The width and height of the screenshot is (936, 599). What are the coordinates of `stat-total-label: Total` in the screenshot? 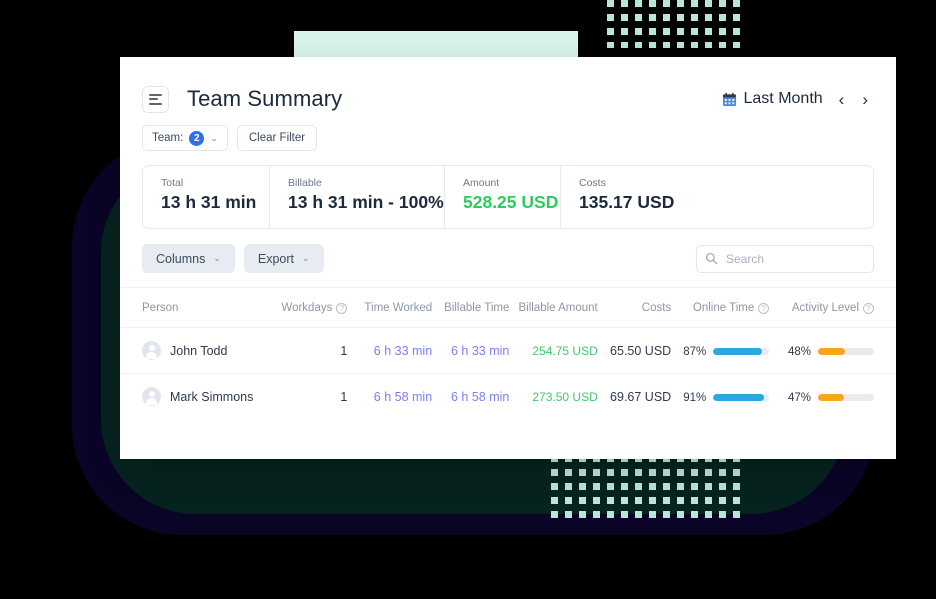 It's located at (172, 183).